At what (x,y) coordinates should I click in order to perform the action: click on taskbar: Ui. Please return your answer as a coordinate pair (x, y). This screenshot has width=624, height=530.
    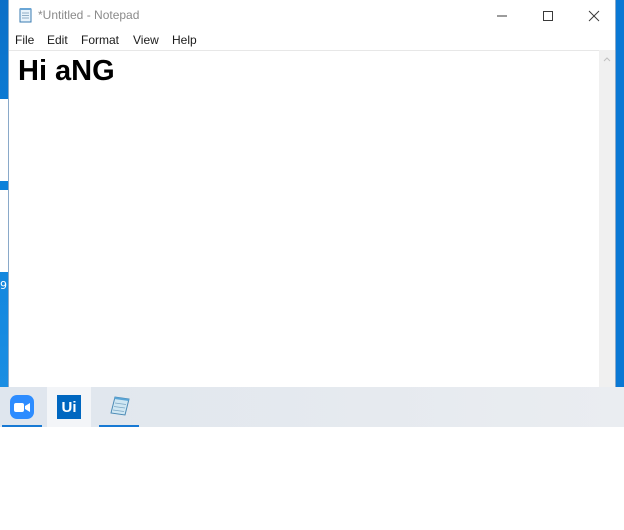
    Looking at the image, I should click on (312, 407).